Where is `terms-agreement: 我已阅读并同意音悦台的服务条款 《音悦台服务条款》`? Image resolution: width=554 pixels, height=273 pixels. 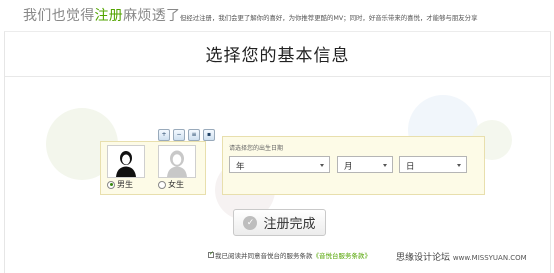 terms-agreement: 我已阅读并同意音悦台的服务条款 《音悦台服务条款》 is located at coordinates (289, 255).